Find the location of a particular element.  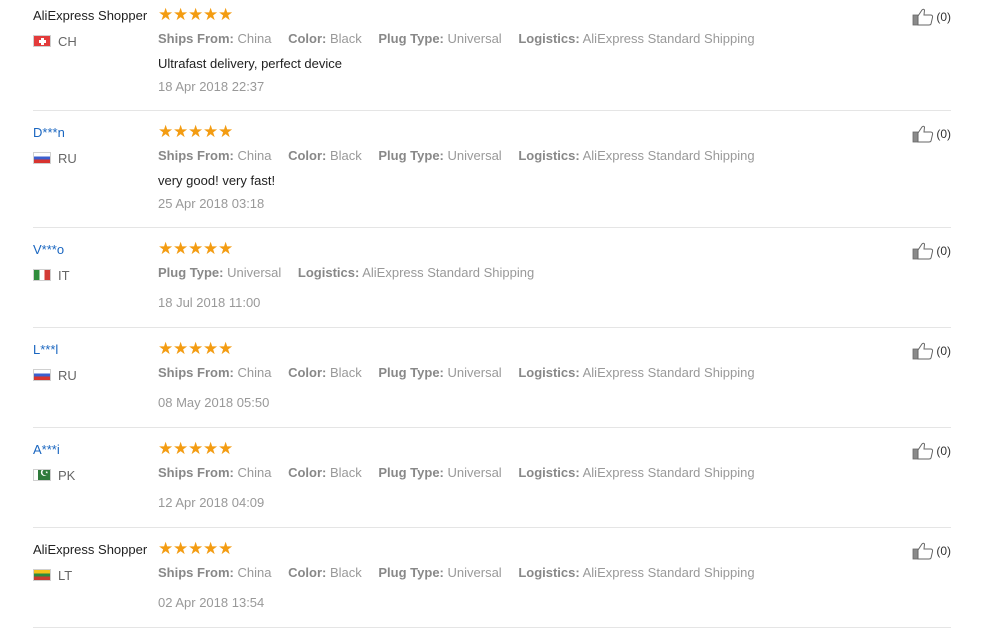

review-date: 08 May 2018 05:50 is located at coordinates (214, 402).